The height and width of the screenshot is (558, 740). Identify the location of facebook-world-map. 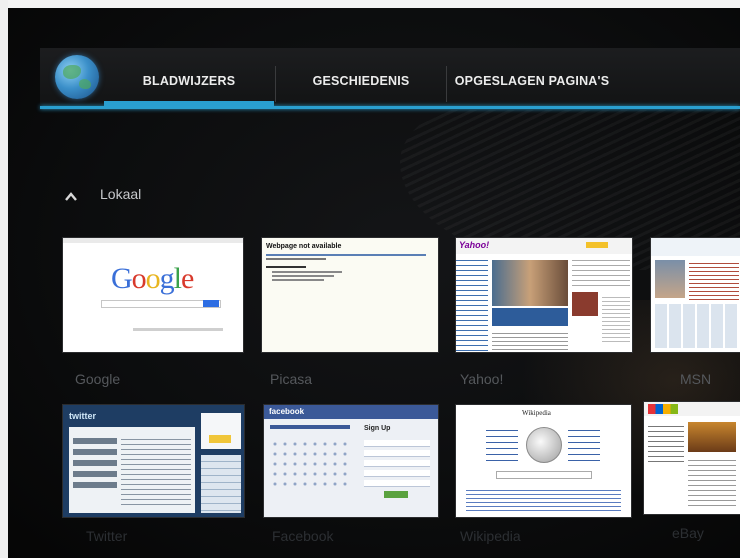
(310, 464).